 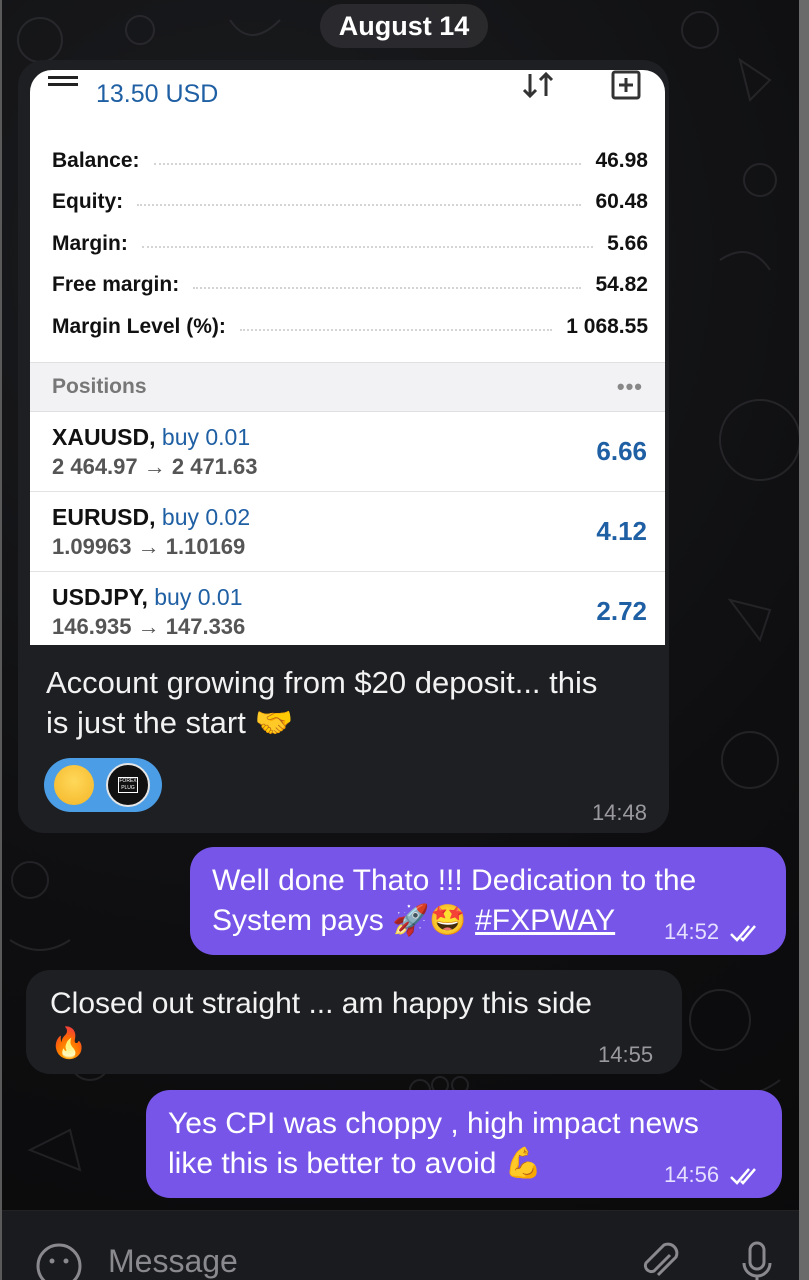 I want to click on account-row-value: 54.82, so click(x=621, y=285).